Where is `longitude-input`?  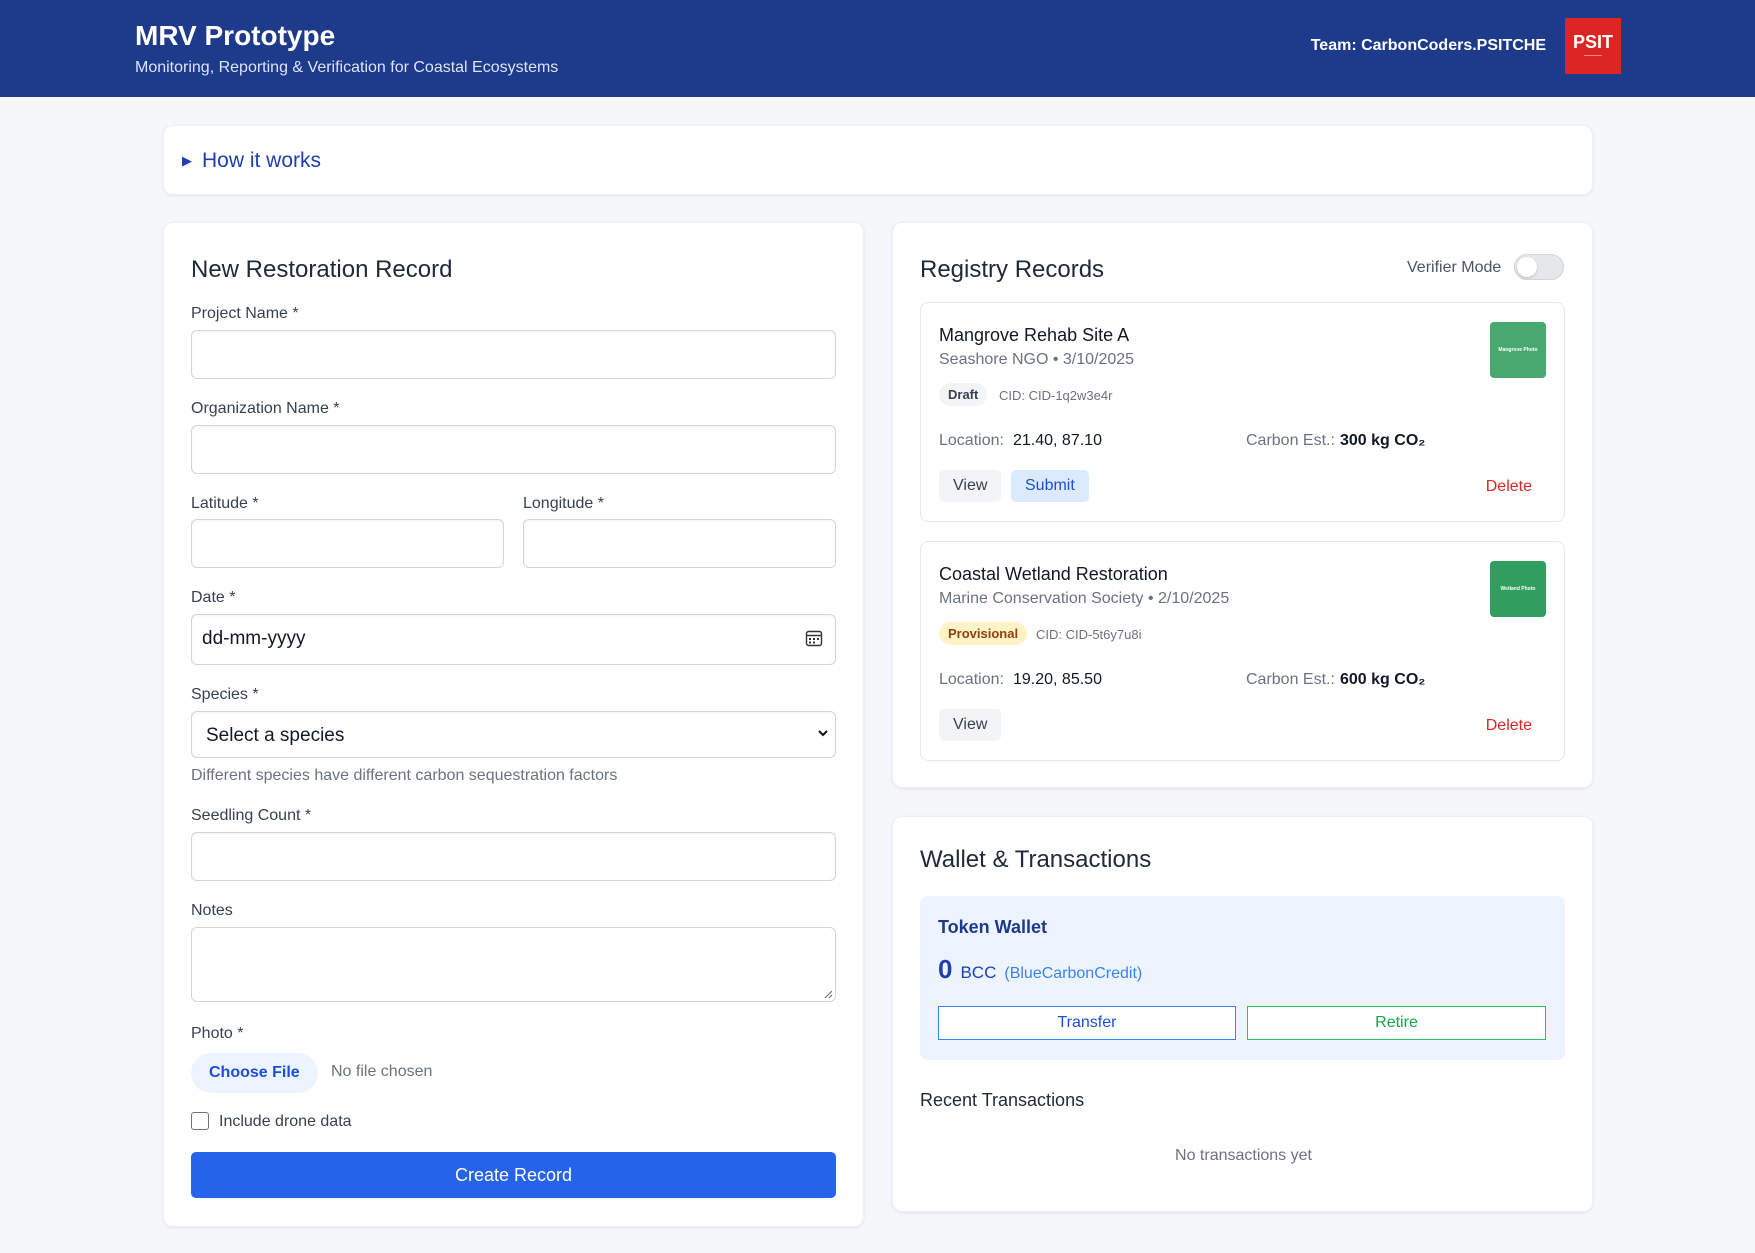 longitude-input is located at coordinates (679, 543).